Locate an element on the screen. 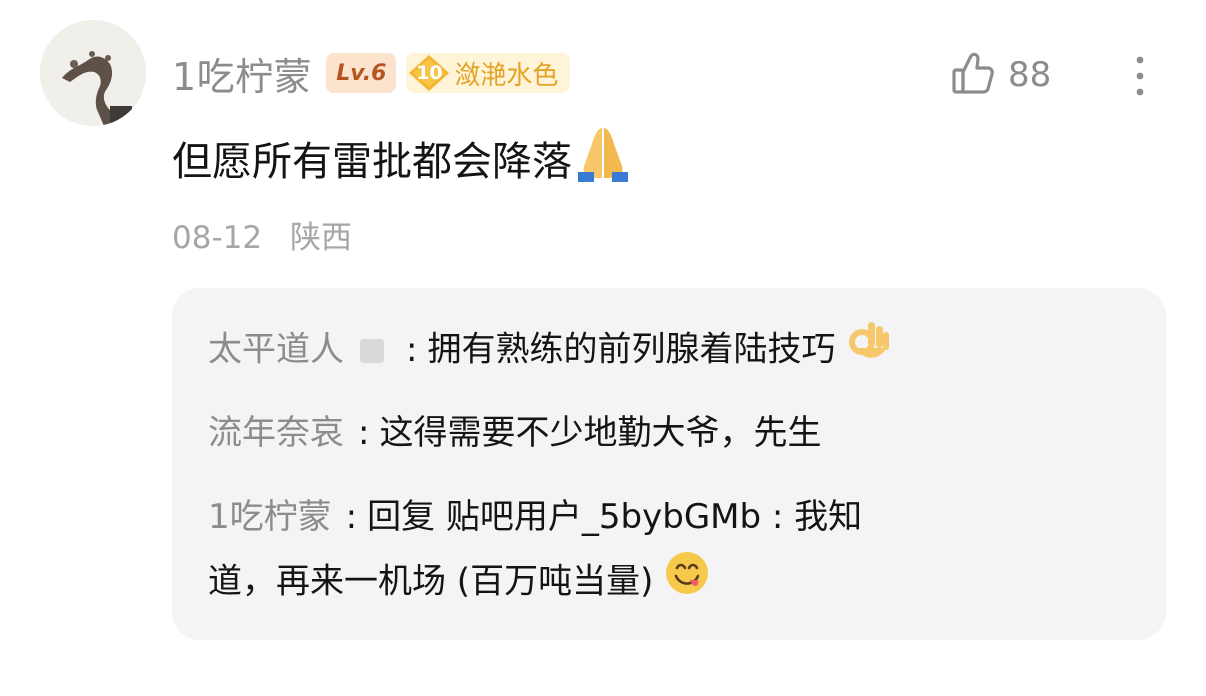 This screenshot has height=696, width=1206. reply-text-line1: 回复 贴吧用户_5bybGMb : 我知 is located at coordinates (615, 517).